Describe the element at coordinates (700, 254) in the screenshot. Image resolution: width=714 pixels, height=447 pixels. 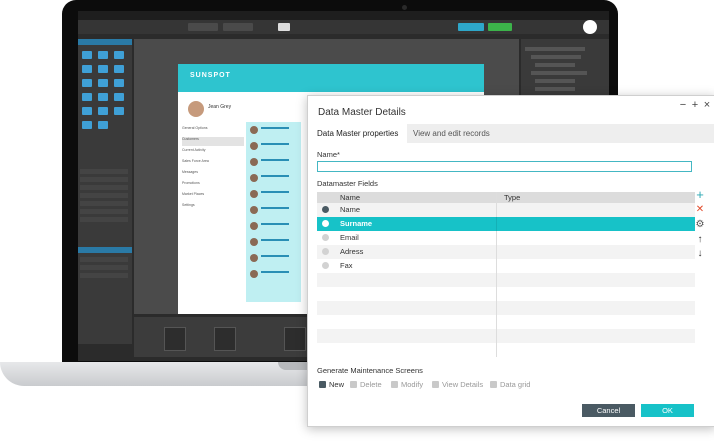
I see `arrow-down-icon: ↓` at that location.